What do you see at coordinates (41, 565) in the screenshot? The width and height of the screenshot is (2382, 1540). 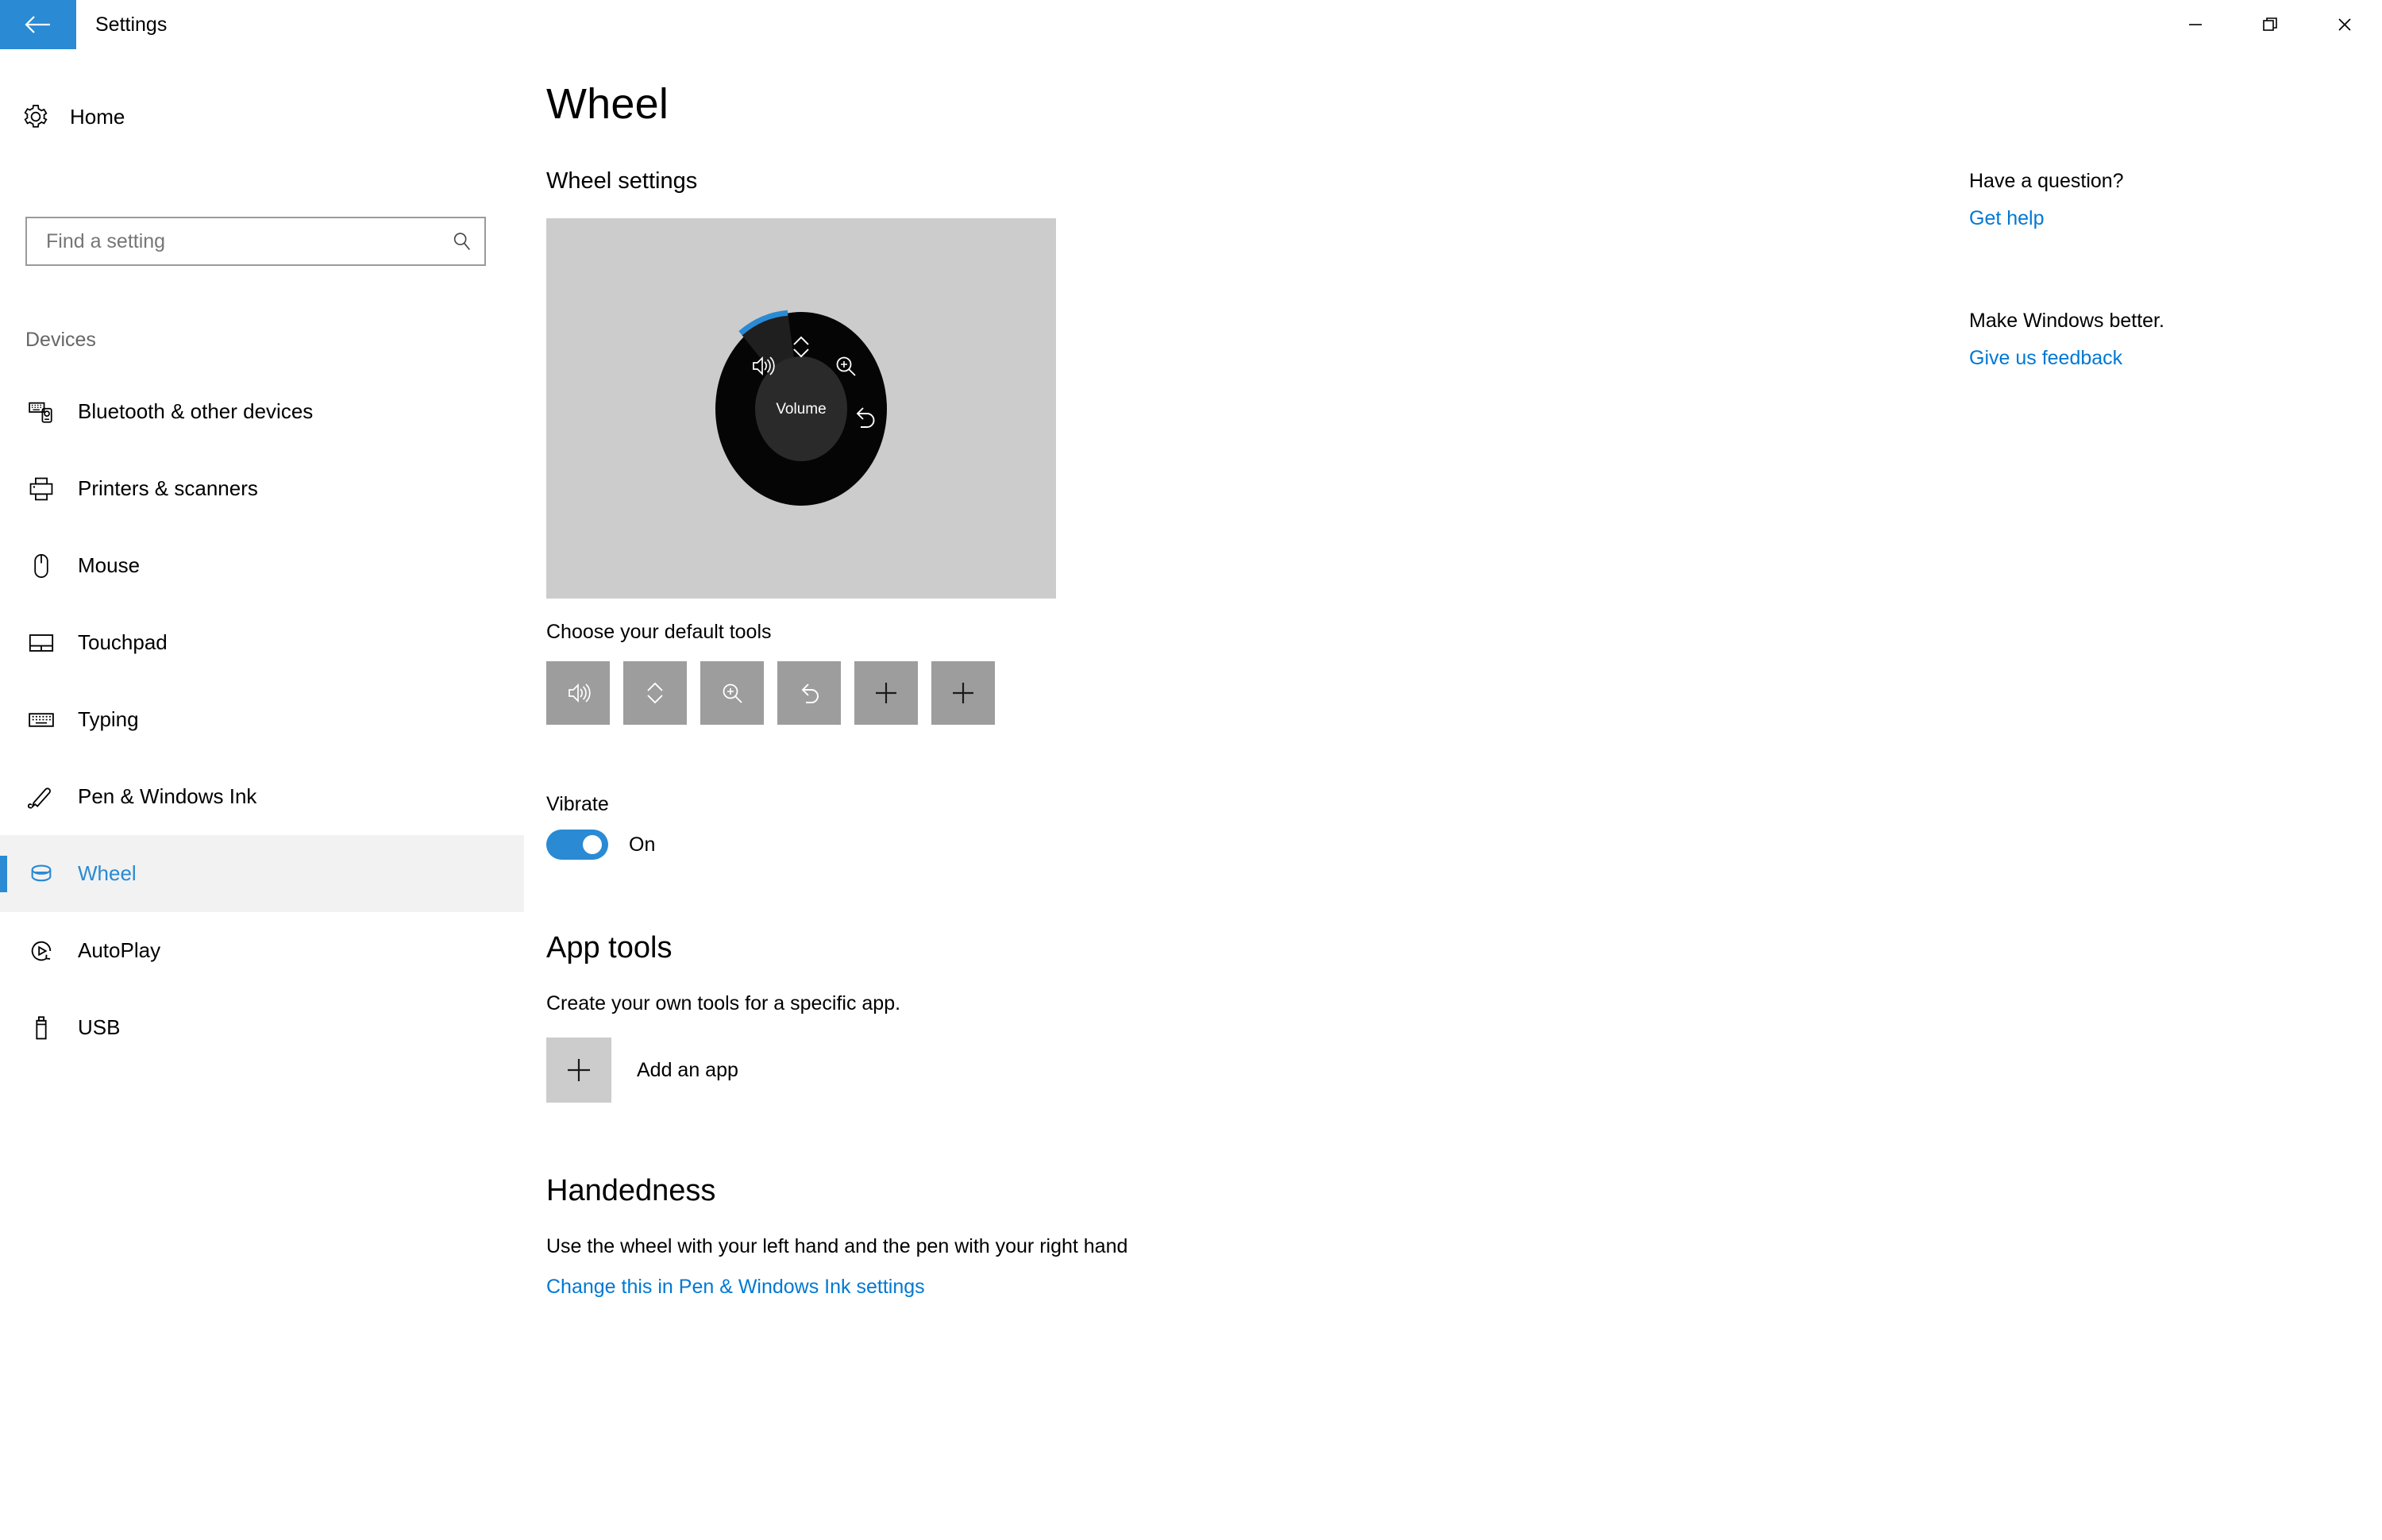 I see `mouse-icon` at bounding box center [41, 565].